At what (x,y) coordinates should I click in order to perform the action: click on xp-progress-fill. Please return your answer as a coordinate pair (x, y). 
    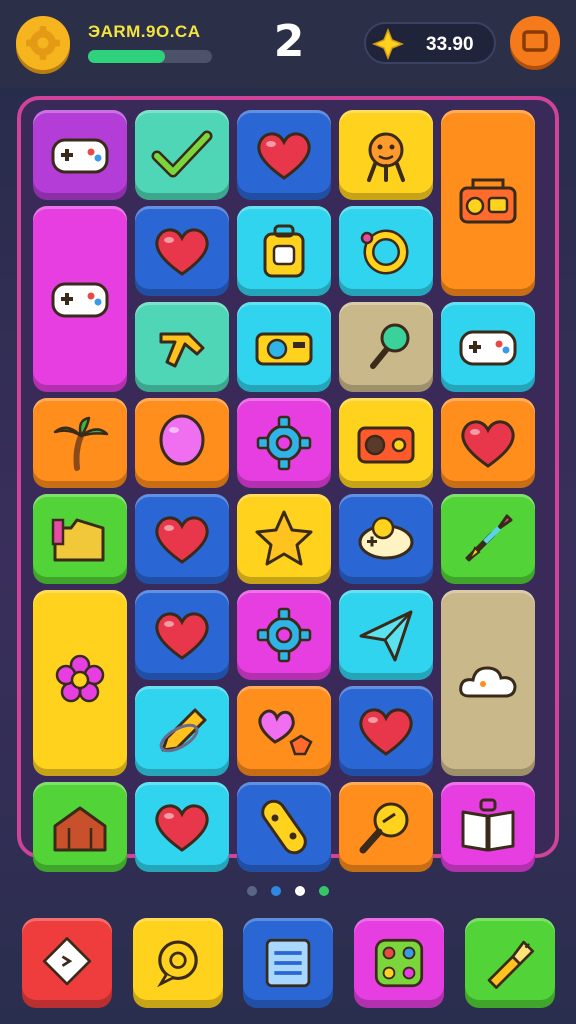
    Looking at the image, I should click on (126, 56).